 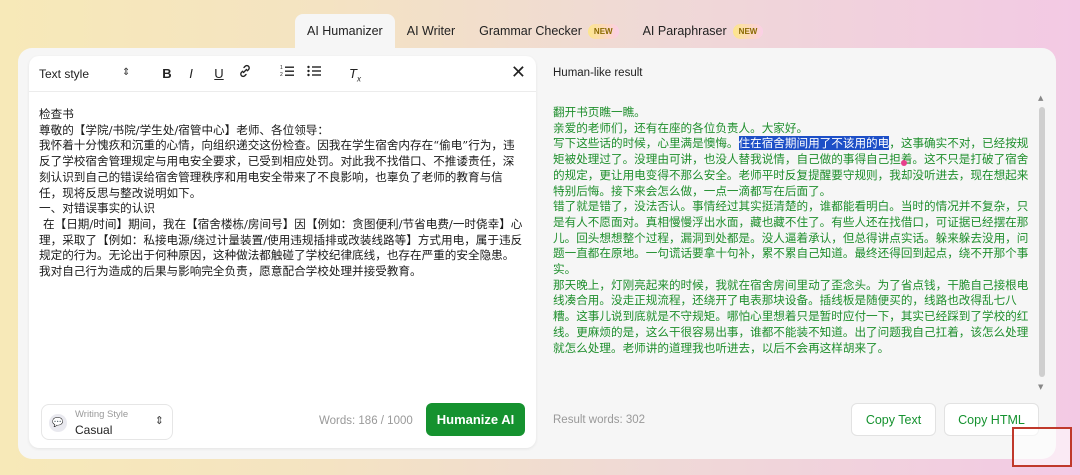 I want to click on source-paragraph: 尊敬的【学院/书院/学生处/宿管中心】老师、各位领导：, so click(x=184, y=129).